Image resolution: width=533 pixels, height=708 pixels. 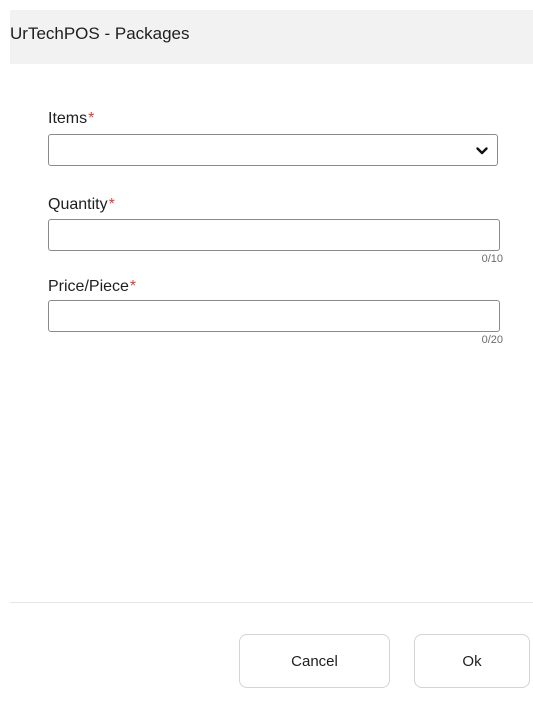 I want to click on items-select, so click(x=273, y=150).